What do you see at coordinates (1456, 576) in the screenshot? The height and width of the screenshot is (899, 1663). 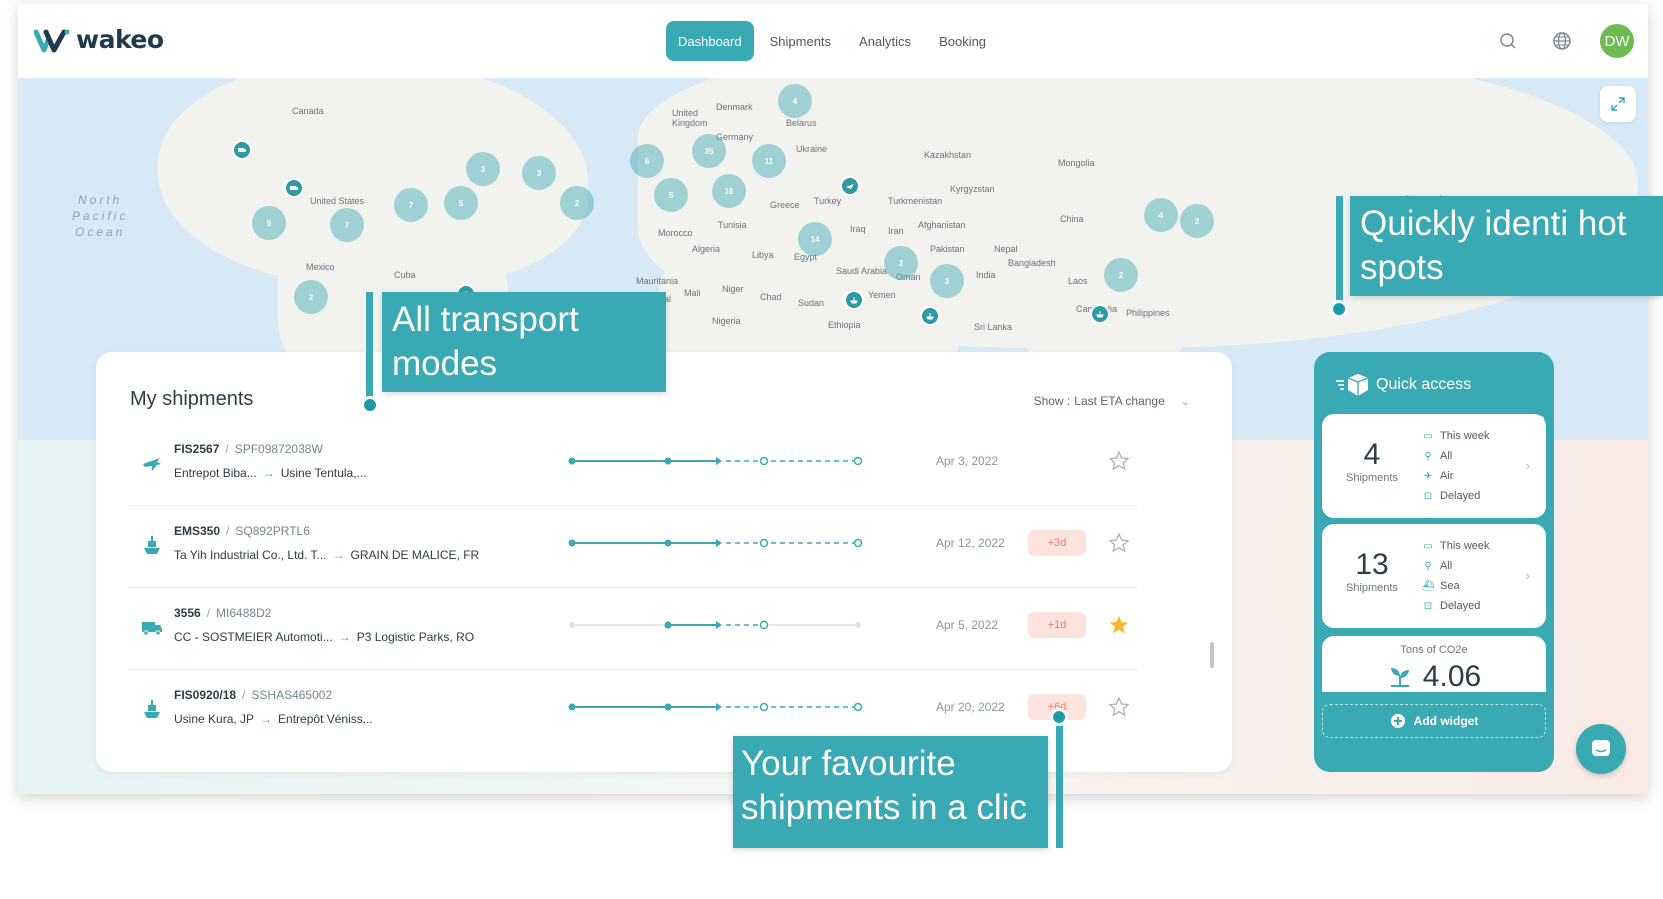 I see `widget-filters: ▭ This week ⚲ All ⛴ Sea ⊡ Delayed` at bounding box center [1456, 576].